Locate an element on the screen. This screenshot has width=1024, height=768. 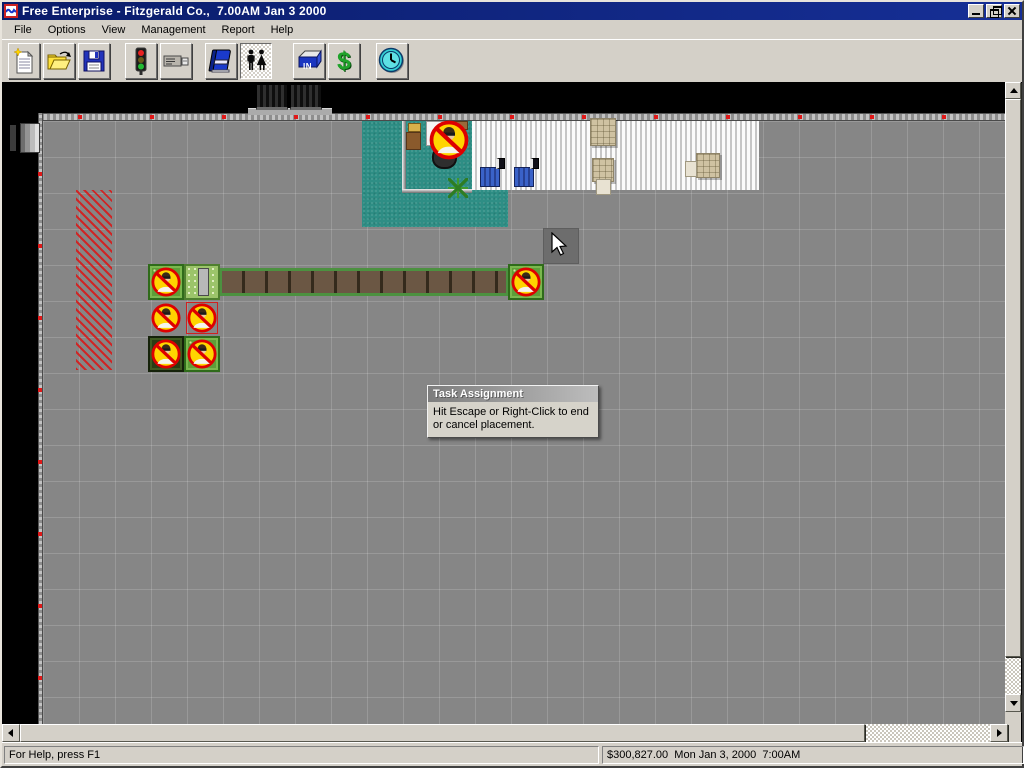
finance-button: $ is located at coordinates (344, 61).